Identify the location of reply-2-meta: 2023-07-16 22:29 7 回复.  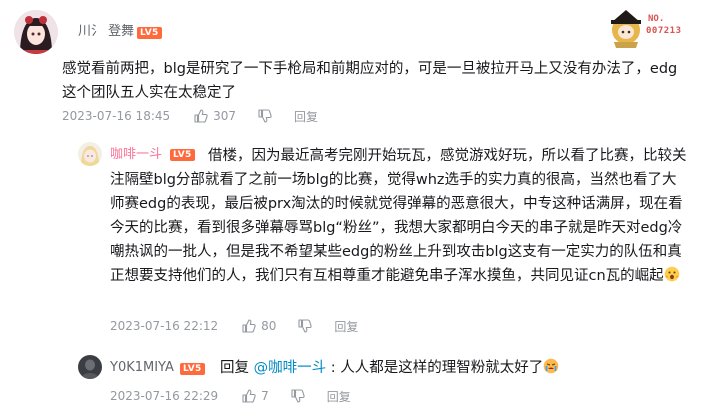
(230, 396).